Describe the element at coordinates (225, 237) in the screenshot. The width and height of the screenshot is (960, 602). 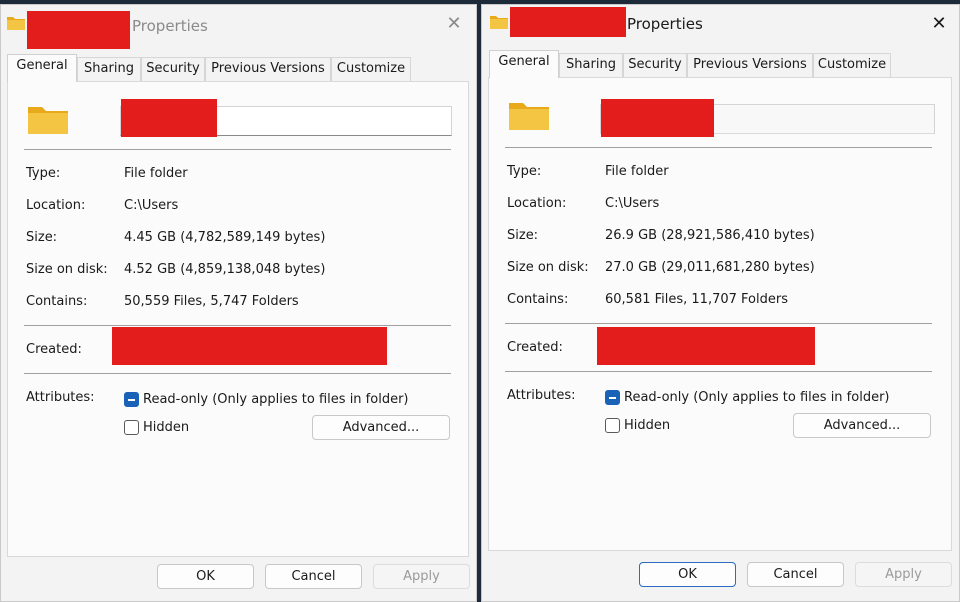
I see `size-value: 4.45 GB (4,782,589,149 bytes)` at that location.